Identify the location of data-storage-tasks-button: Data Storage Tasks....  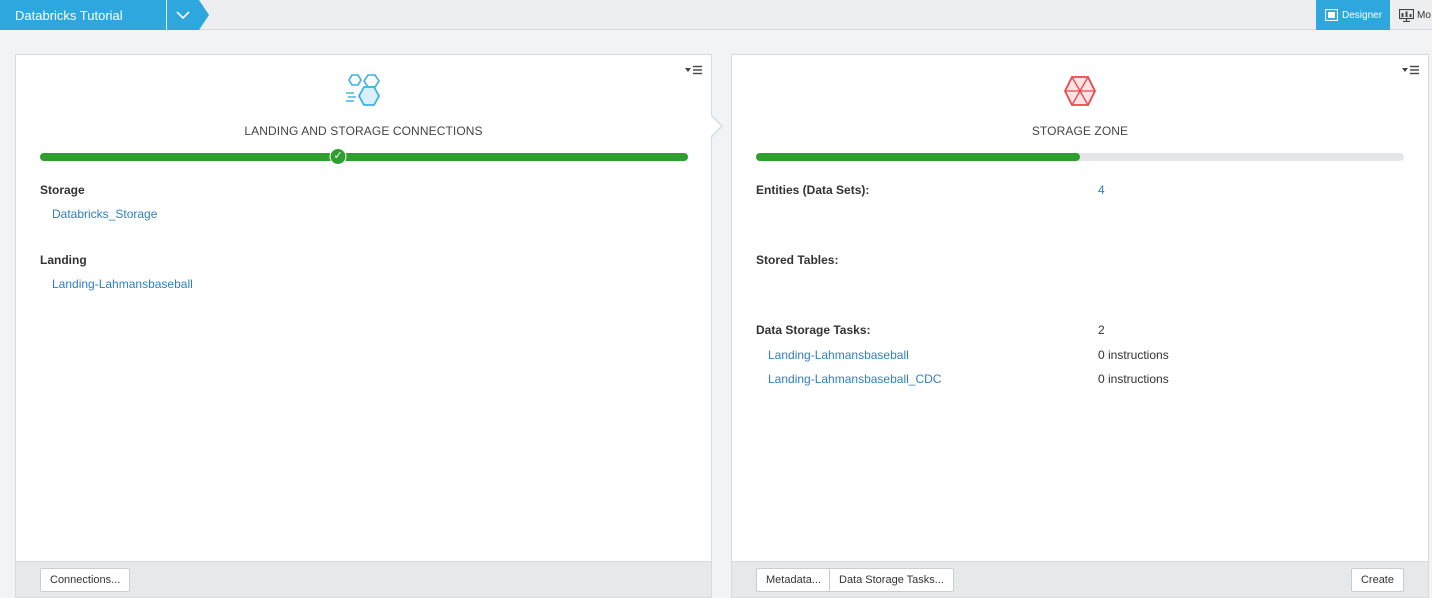
(891, 580).